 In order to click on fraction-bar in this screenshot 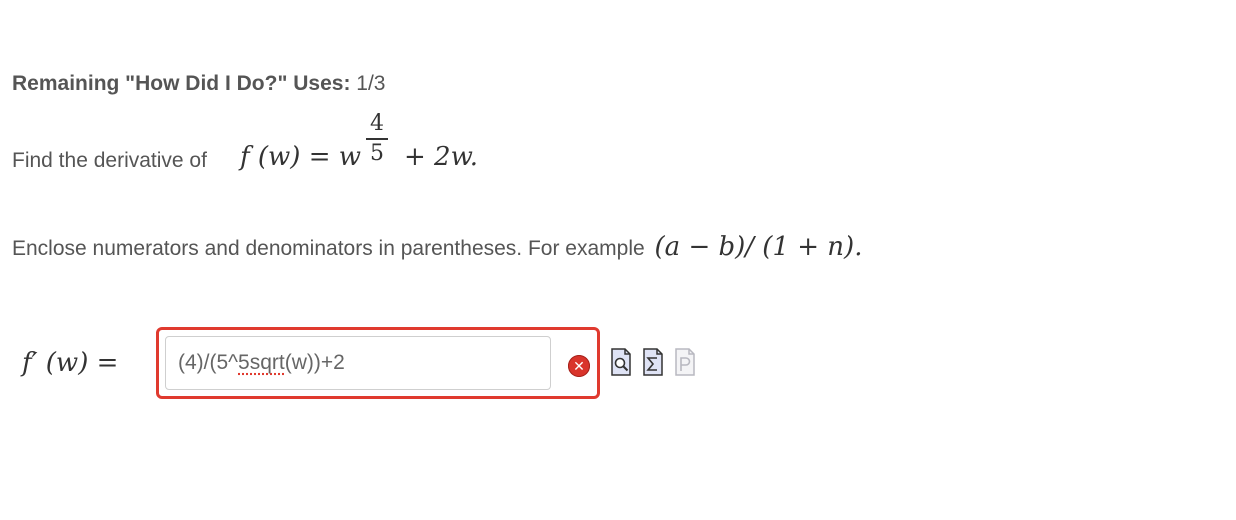, I will do `click(377, 139)`.